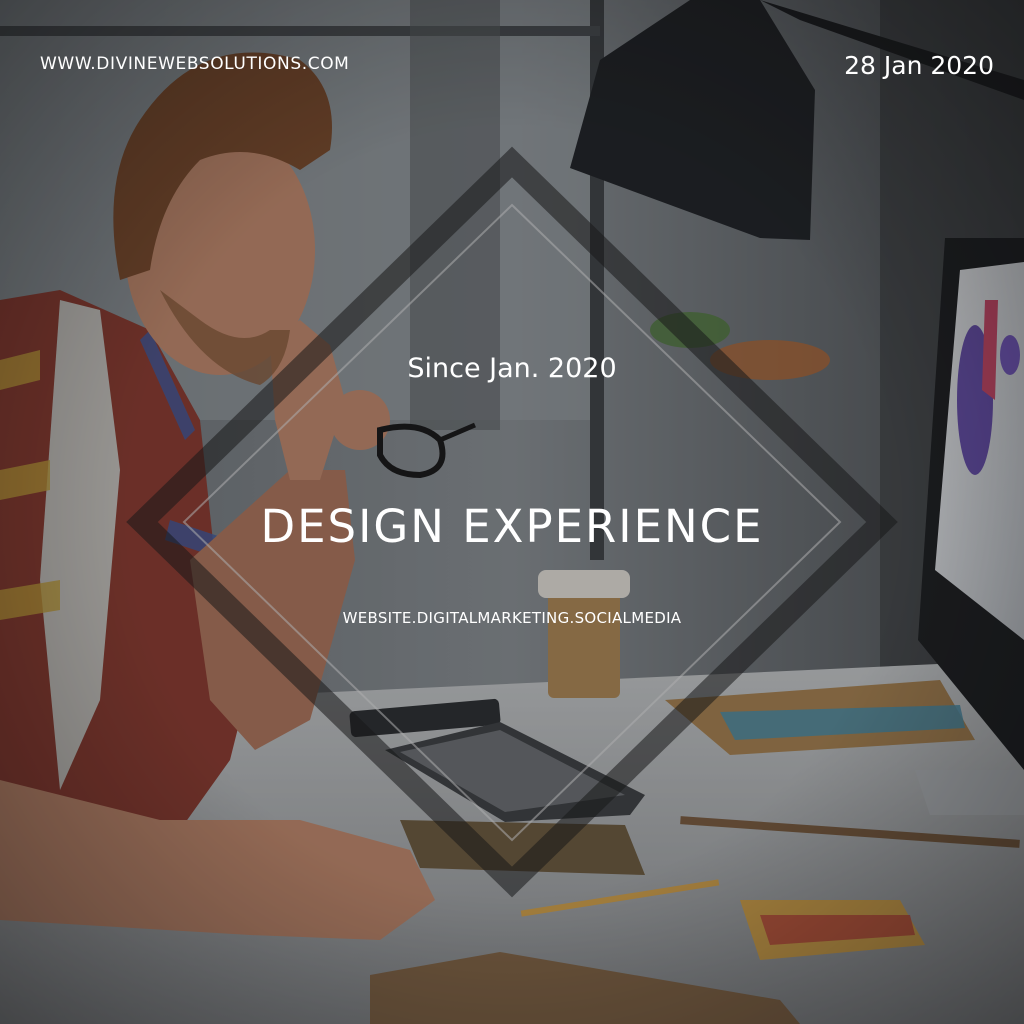 Image resolution: width=1024 pixels, height=1024 pixels. I want to click on post-date: 28 Jan 2020, so click(919, 65).